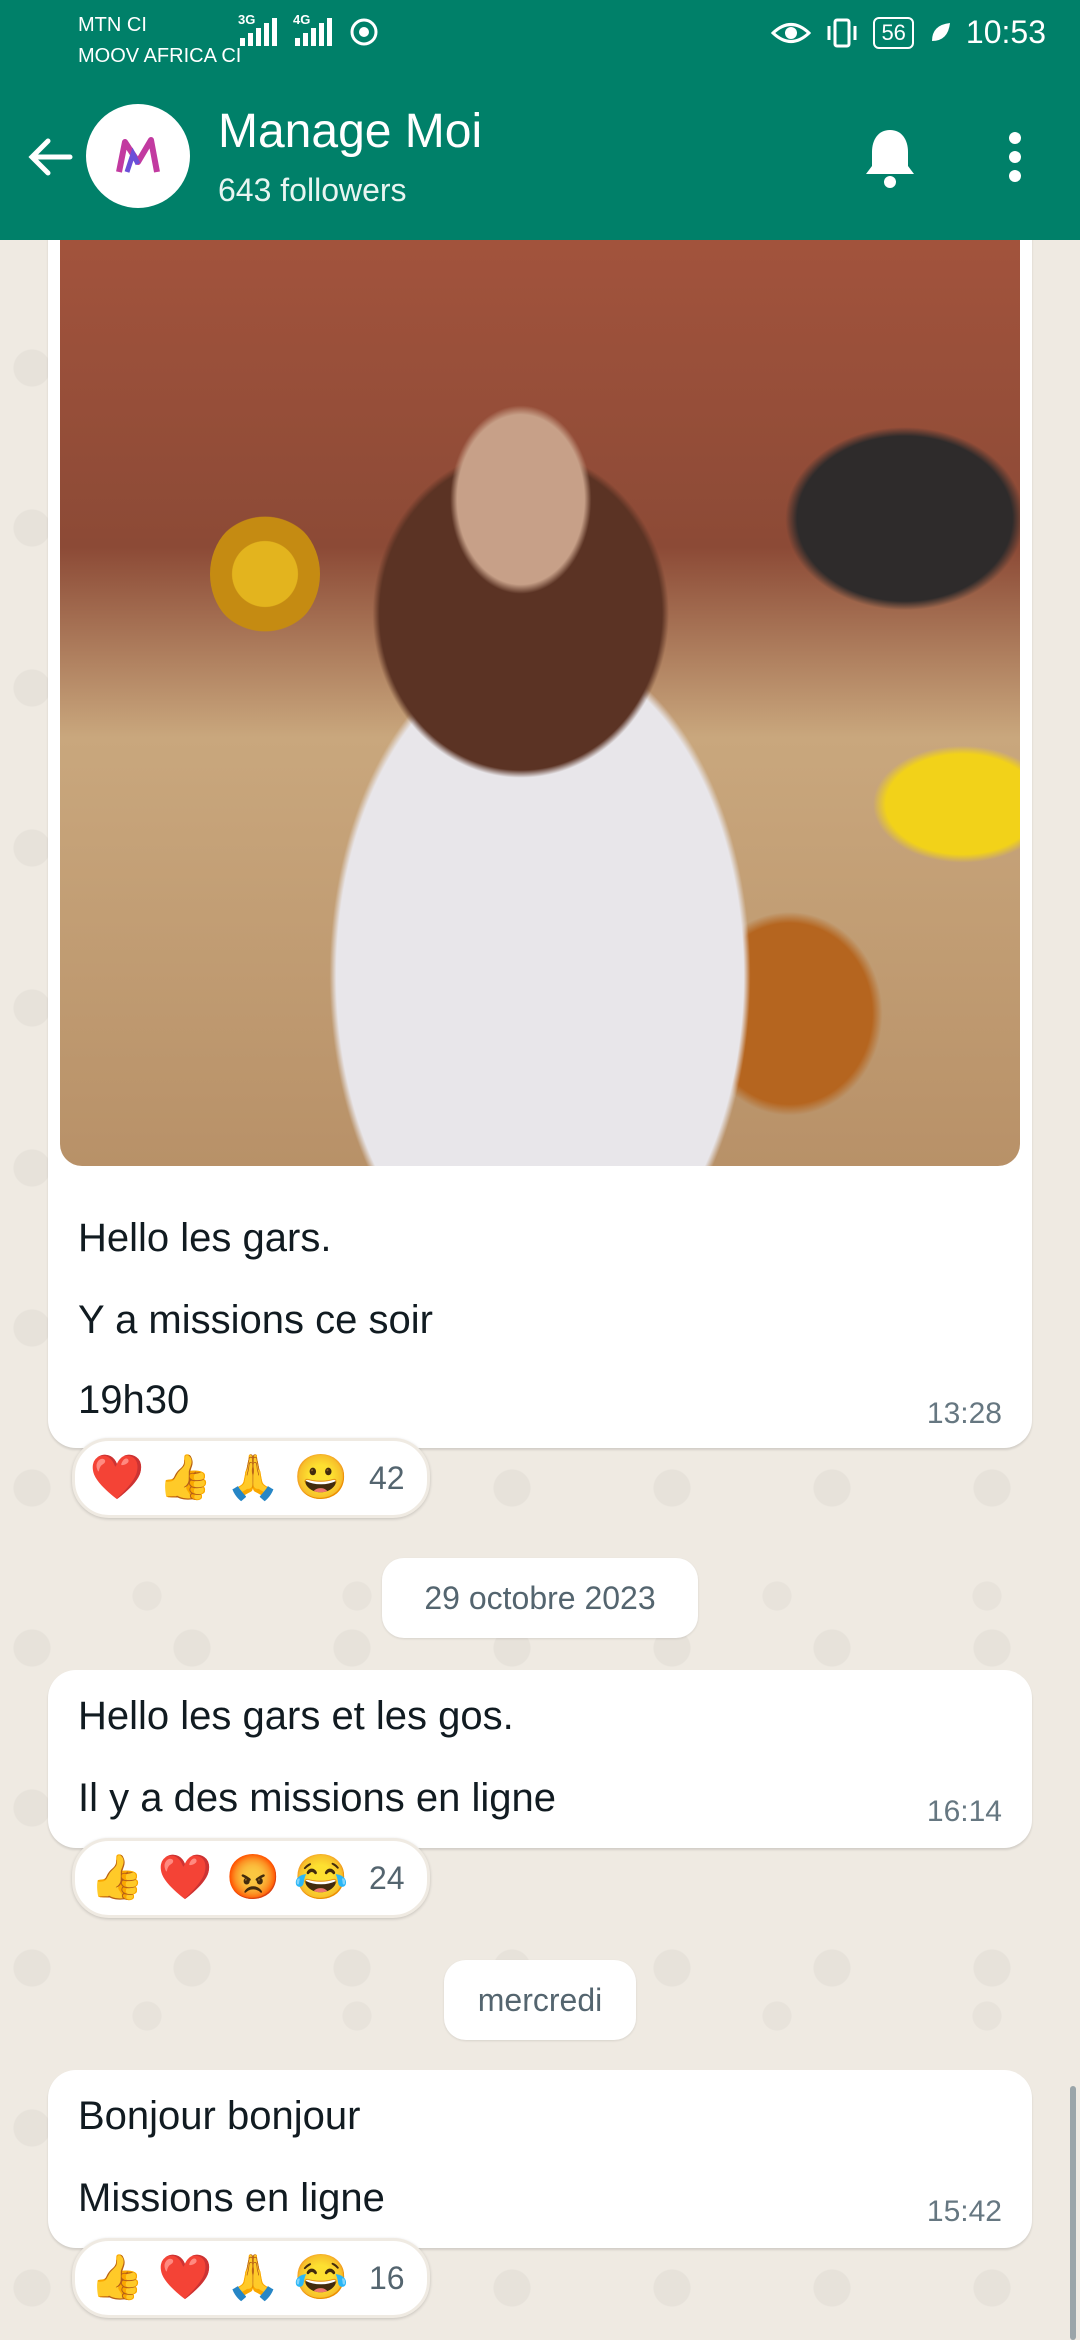  Describe the element at coordinates (205, 1238) in the screenshot. I see `message-text: Hello les gars.` at that location.